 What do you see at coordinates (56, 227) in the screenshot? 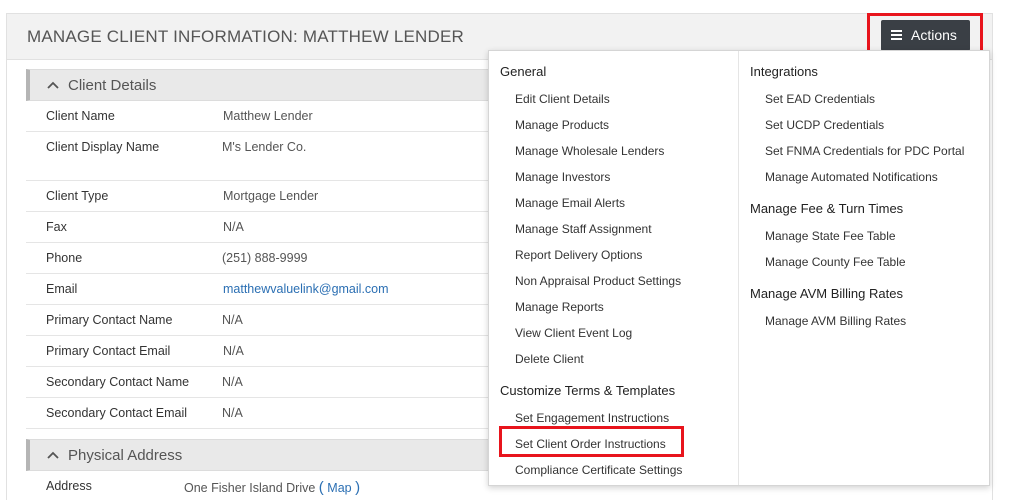
I see `detail-label: Fax` at bounding box center [56, 227].